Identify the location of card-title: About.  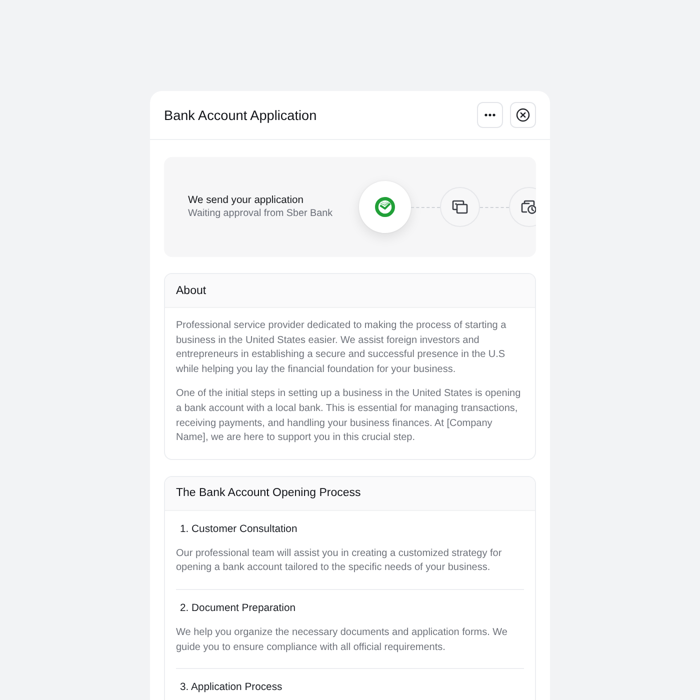
(191, 290).